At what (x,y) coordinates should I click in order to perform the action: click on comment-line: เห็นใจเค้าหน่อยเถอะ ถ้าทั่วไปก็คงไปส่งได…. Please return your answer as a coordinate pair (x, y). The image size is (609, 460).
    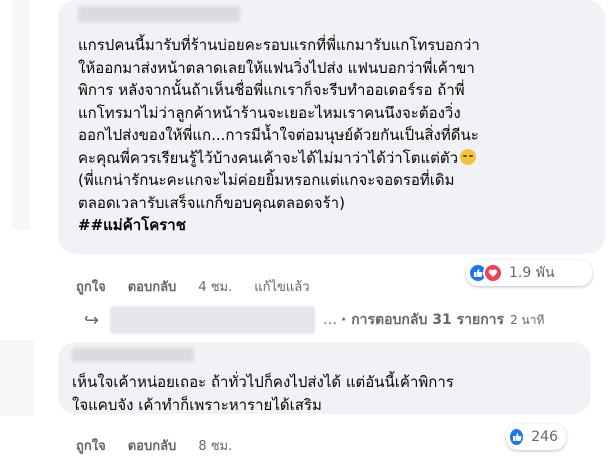
    Looking at the image, I should click on (263, 382).